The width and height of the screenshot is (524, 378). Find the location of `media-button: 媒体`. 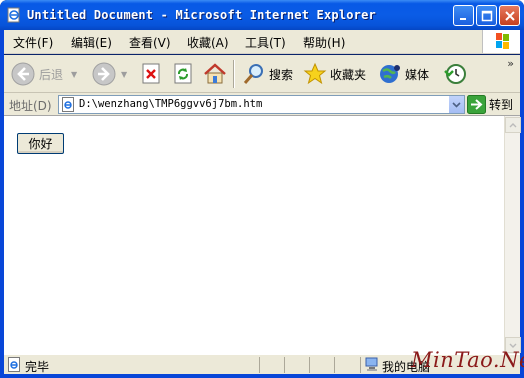

media-button: 媒体 is located at coordinates (403, 74).